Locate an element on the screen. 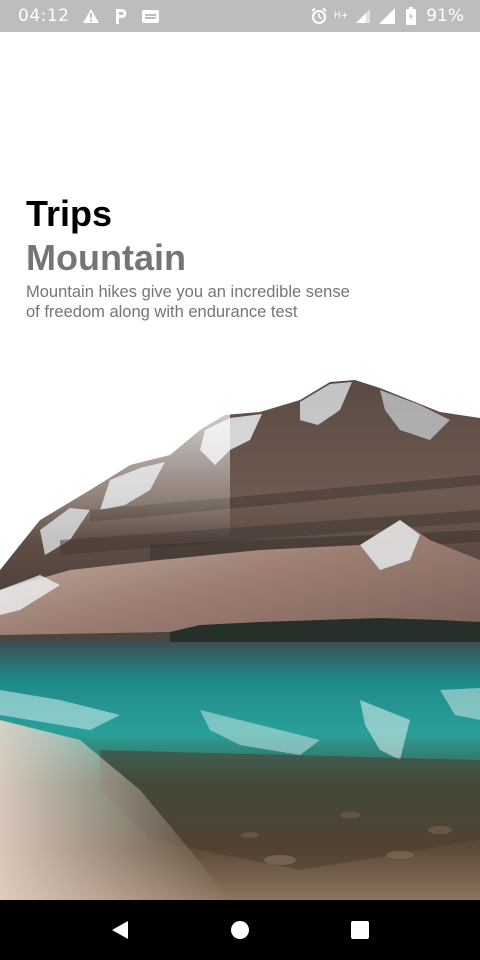 This screenshot has width=480, height=960. signal-full-icon is located at coordinates (387, 16).